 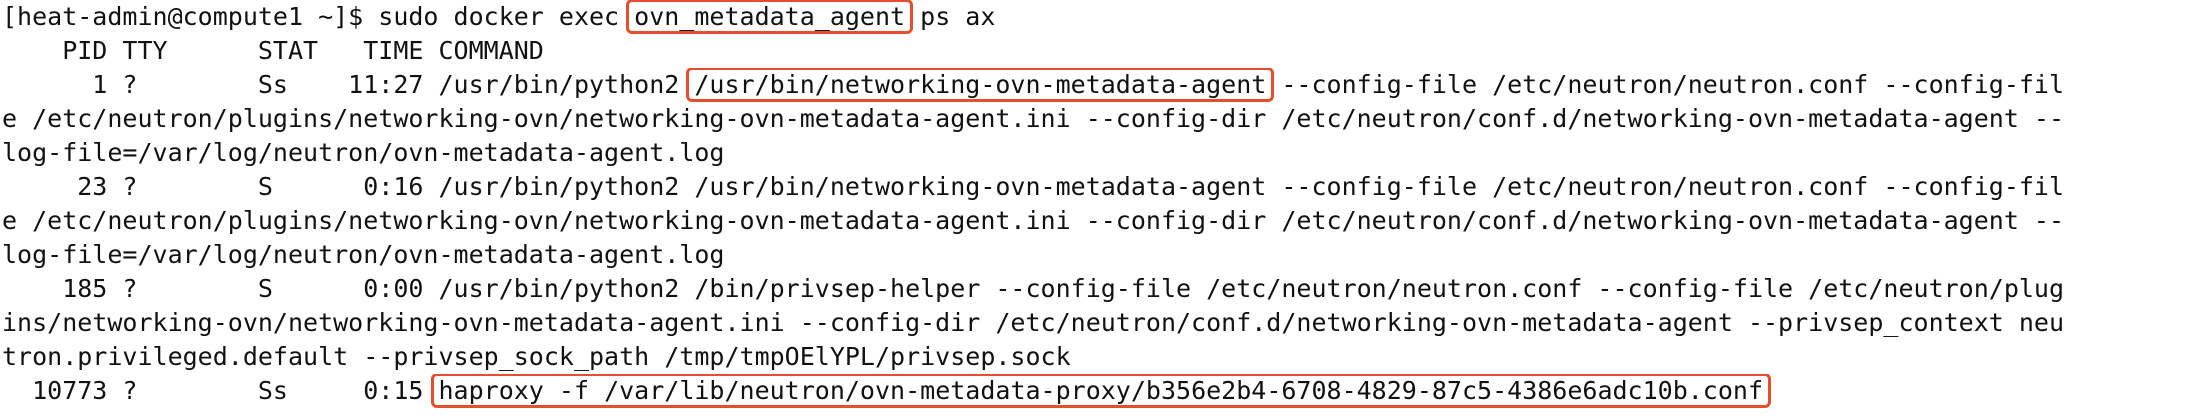 I want to click on terminal-text: ps ax, so click(x=950, y=16).